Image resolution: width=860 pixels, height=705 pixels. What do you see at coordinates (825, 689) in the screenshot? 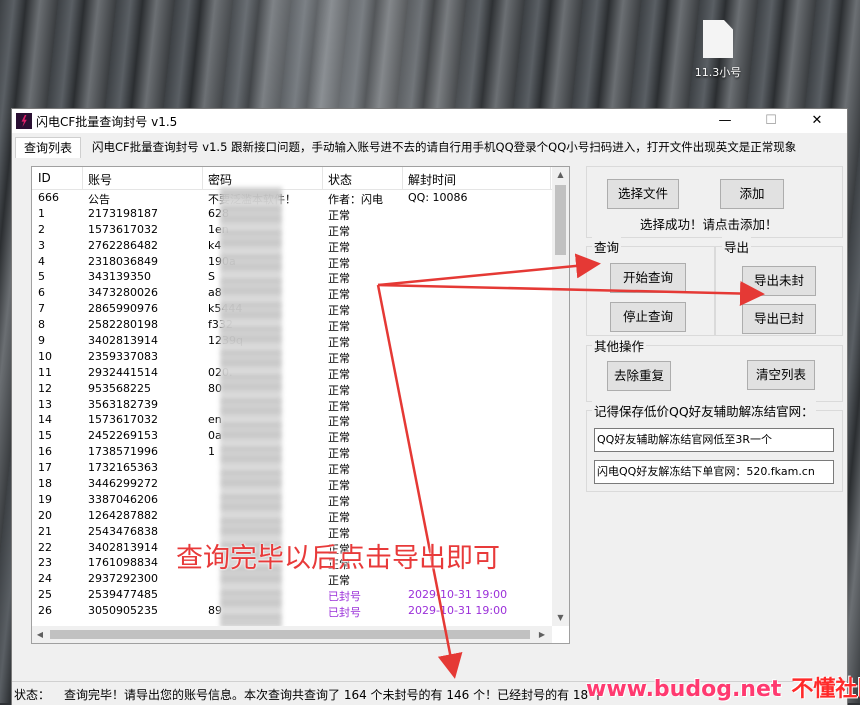
I see `watermark-name: 不懂社区` at bounding box center [825, 689].